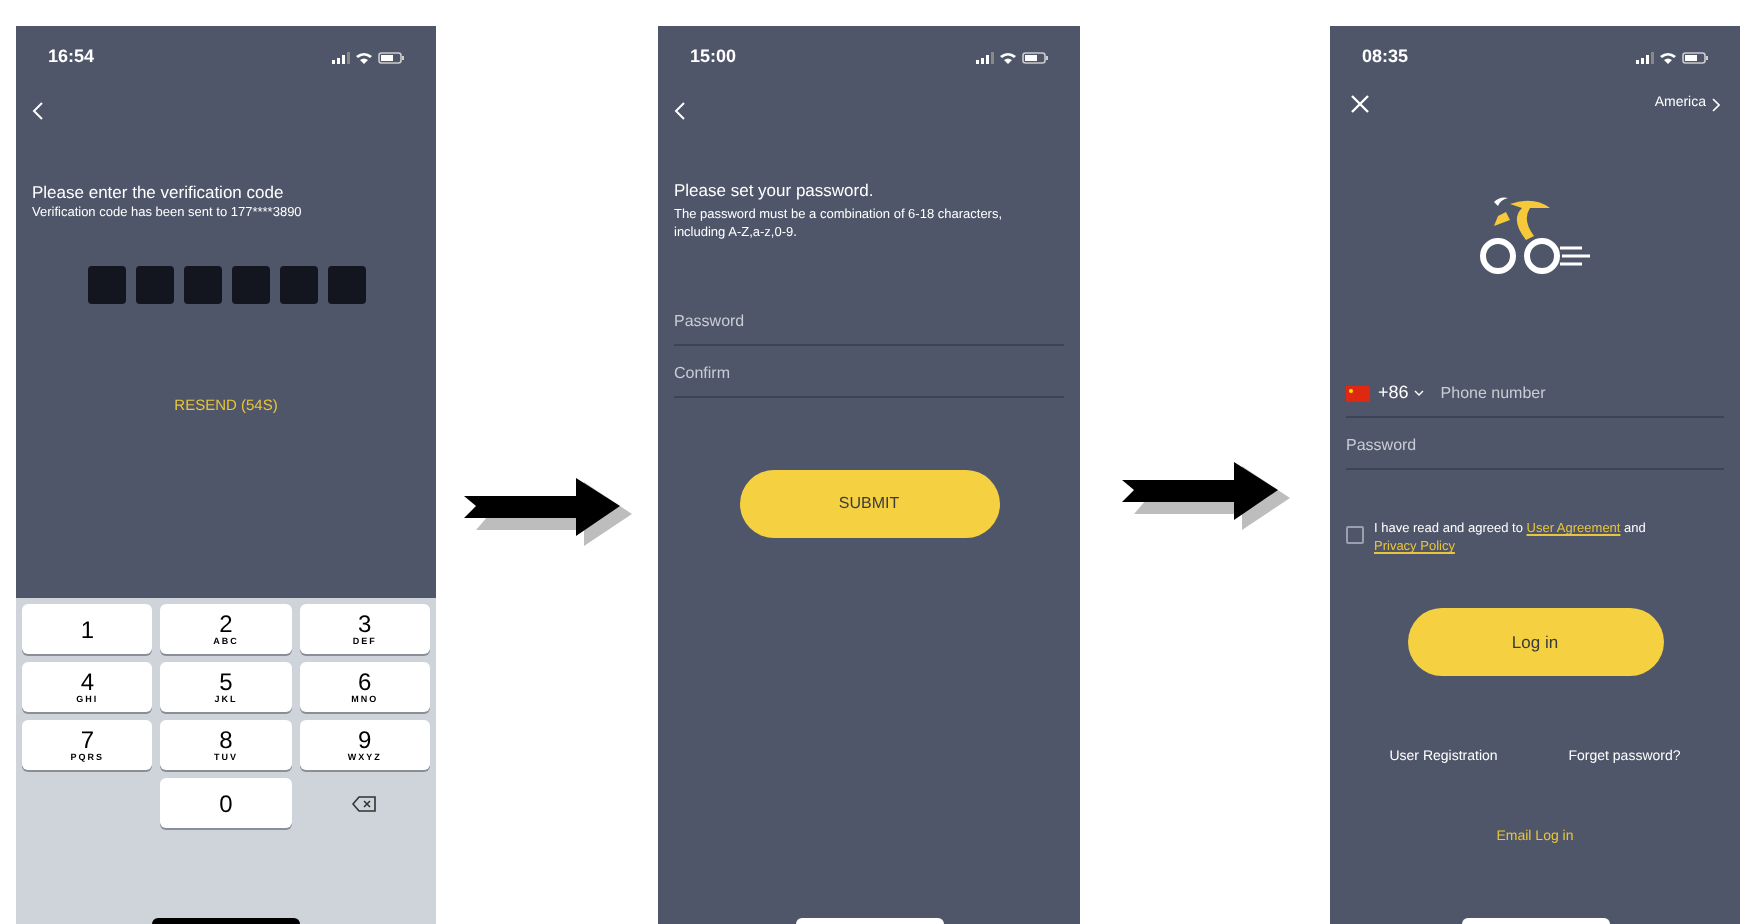 The image size is (1740, 924). I want to click on password-field: Confirm, so click(869, 374).